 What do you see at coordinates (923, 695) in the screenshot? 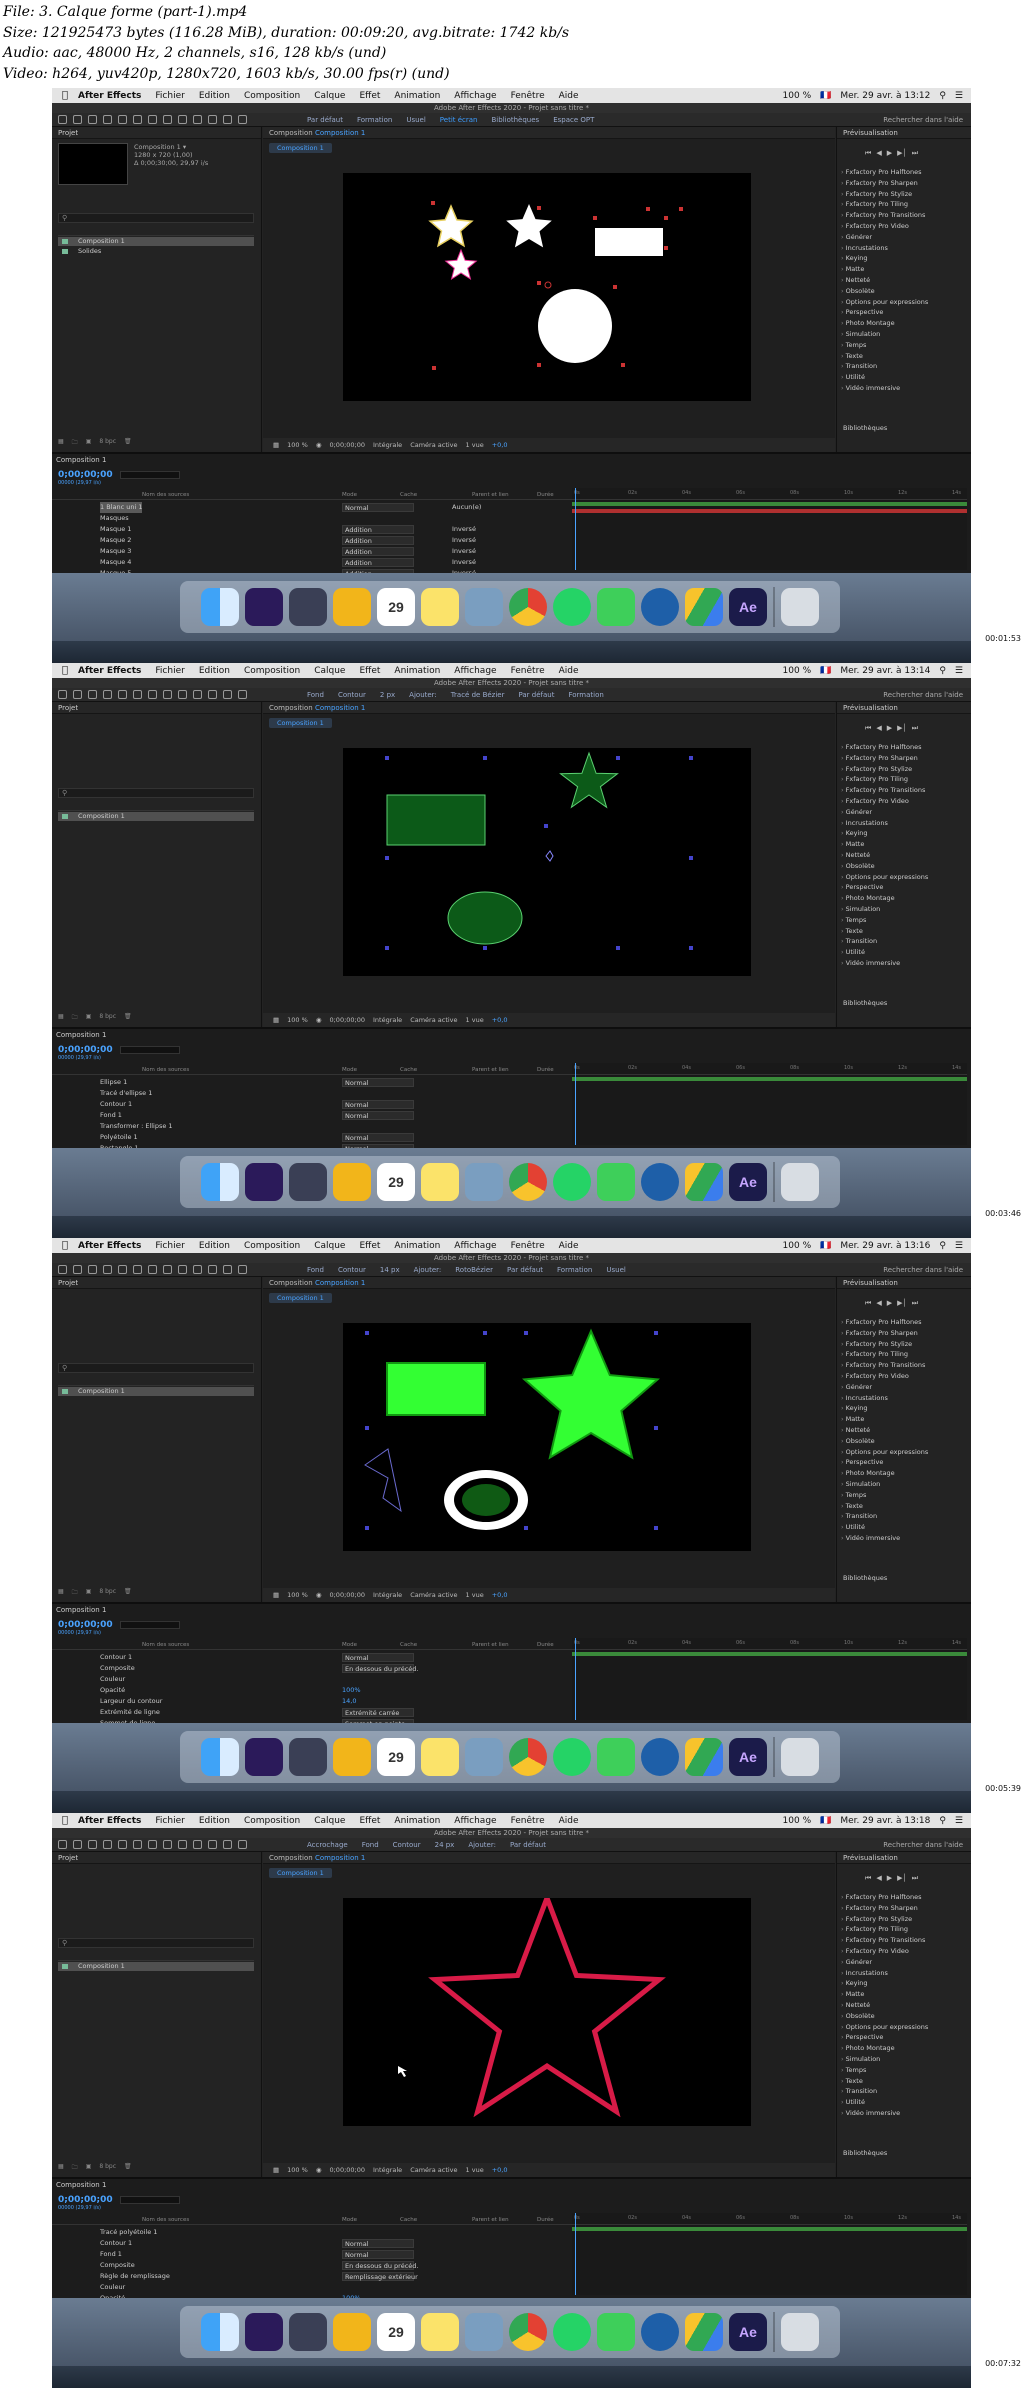
I see `help-search: Rechercher dans l'aide` at bounding box center [923, 695].